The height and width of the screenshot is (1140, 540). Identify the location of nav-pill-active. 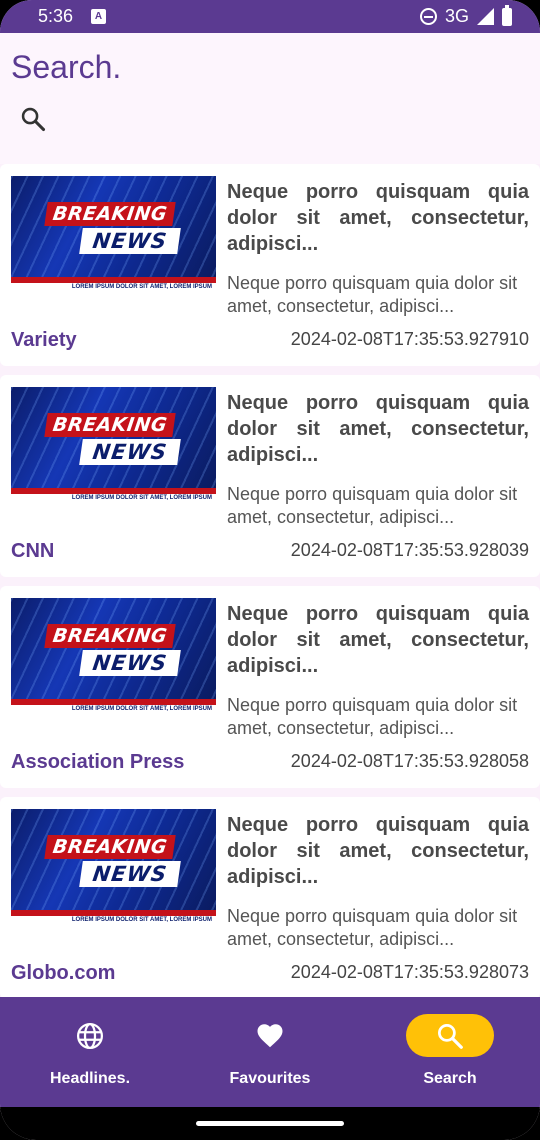
(450, 1035).